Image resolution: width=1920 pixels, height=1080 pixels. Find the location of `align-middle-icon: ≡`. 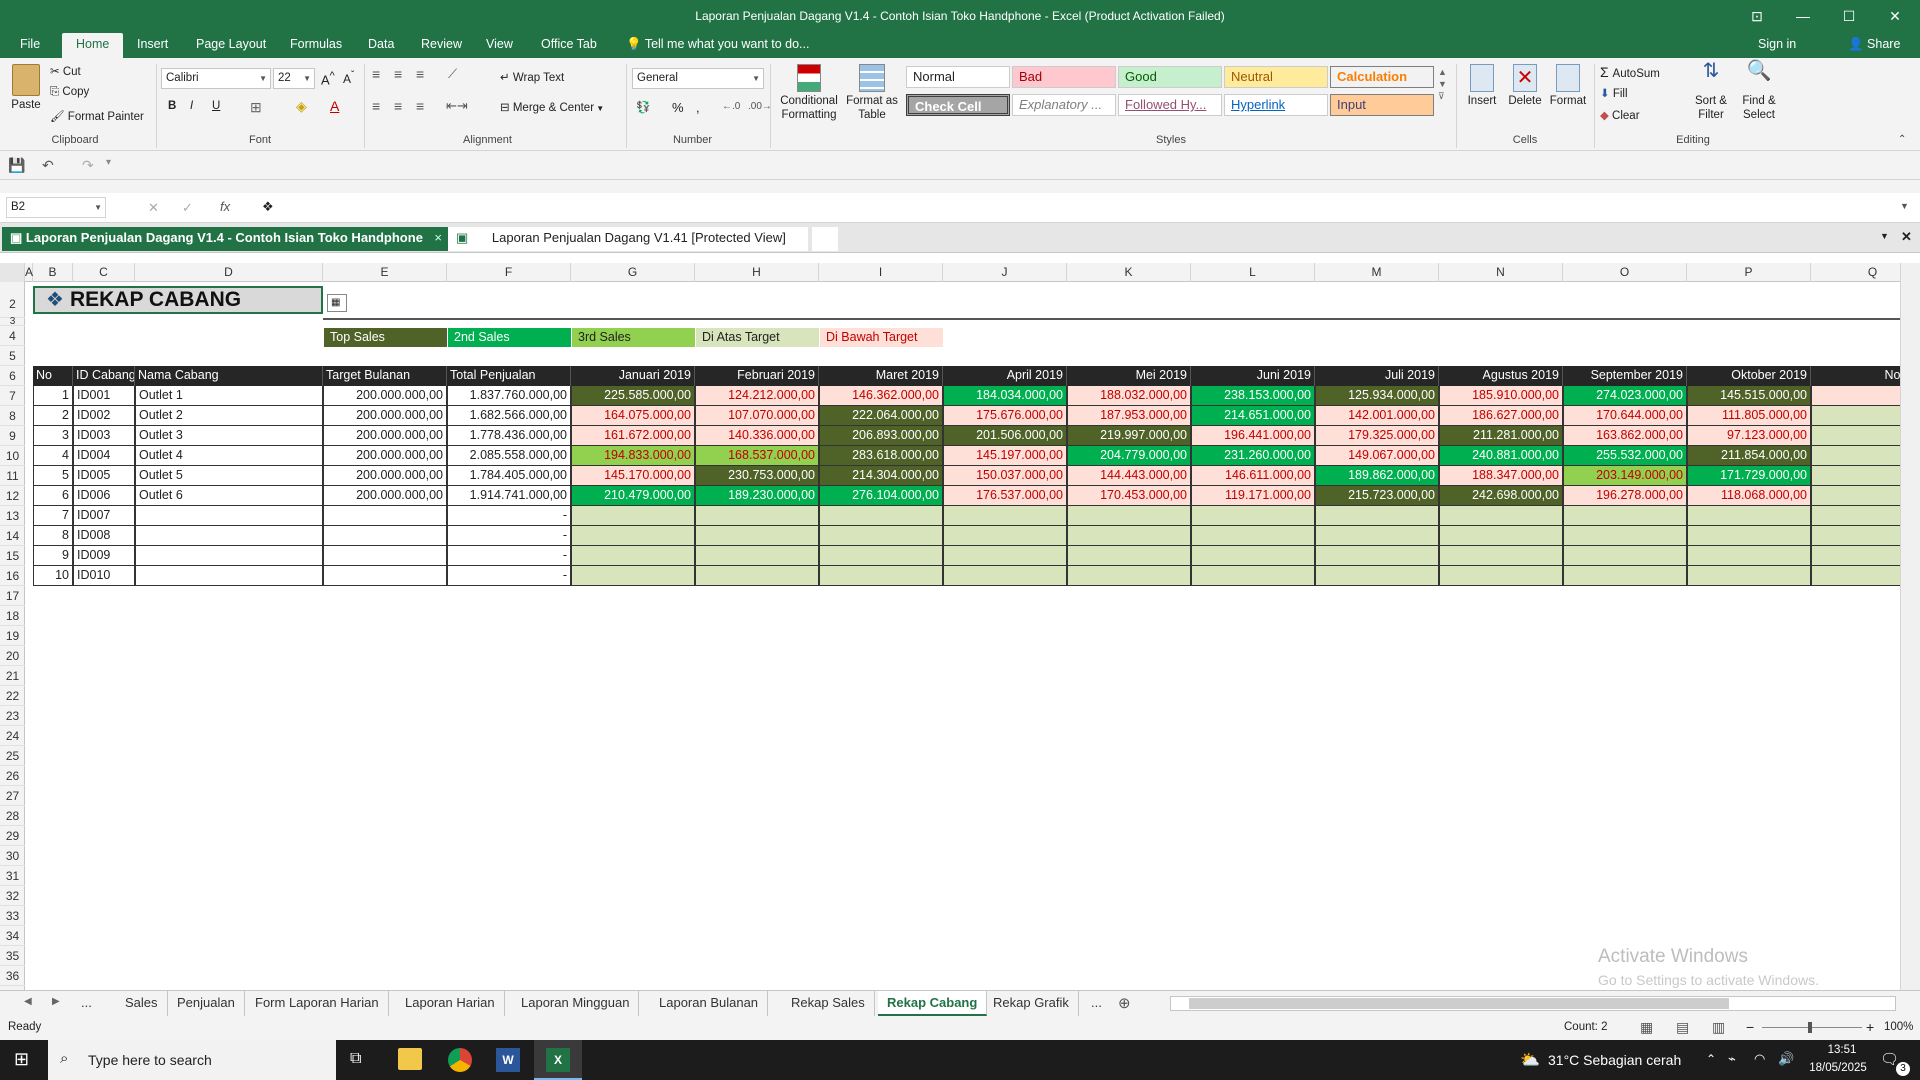

align-middle-icon: ≡ is located at coordinates (398, 74).